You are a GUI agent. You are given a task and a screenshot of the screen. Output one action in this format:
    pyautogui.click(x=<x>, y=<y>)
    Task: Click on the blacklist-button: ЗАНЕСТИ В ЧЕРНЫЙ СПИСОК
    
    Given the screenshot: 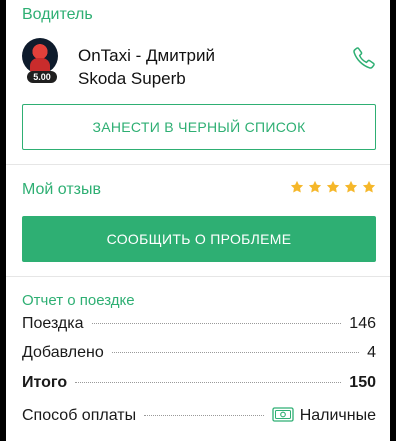 What is the action you would take?
    pyautogui.click(x=199, y=127)
    